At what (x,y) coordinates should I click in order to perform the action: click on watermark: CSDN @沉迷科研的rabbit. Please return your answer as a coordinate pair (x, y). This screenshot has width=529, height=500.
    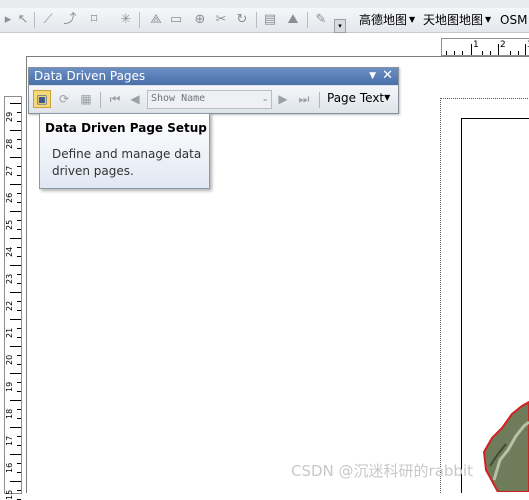
    Looking at the image, I should click on (382, 471).